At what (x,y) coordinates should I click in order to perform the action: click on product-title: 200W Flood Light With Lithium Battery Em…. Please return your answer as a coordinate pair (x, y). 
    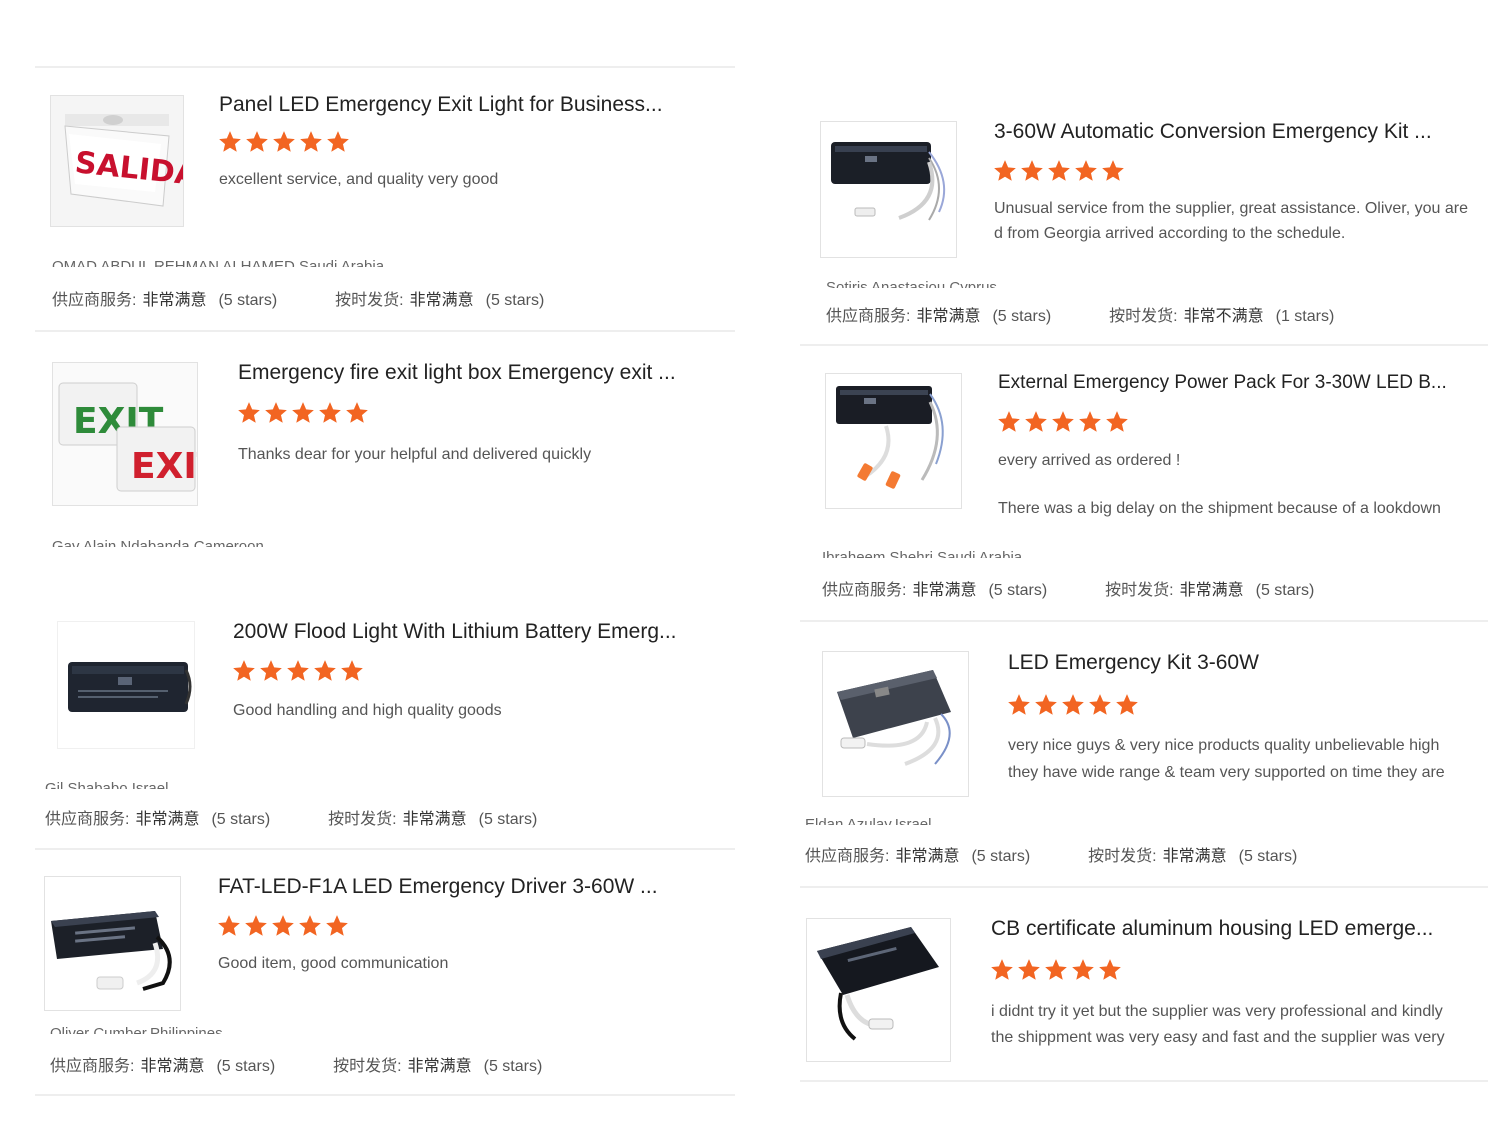
    Looking at the image, I should click on (473, 632).